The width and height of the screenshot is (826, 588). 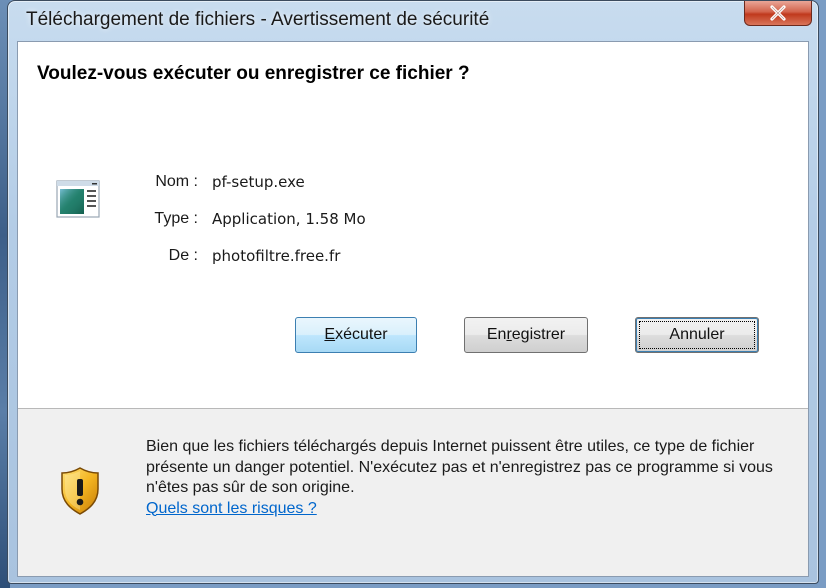 I want to click on save-button-label: Enregistrer, so click(x=526, y=334).